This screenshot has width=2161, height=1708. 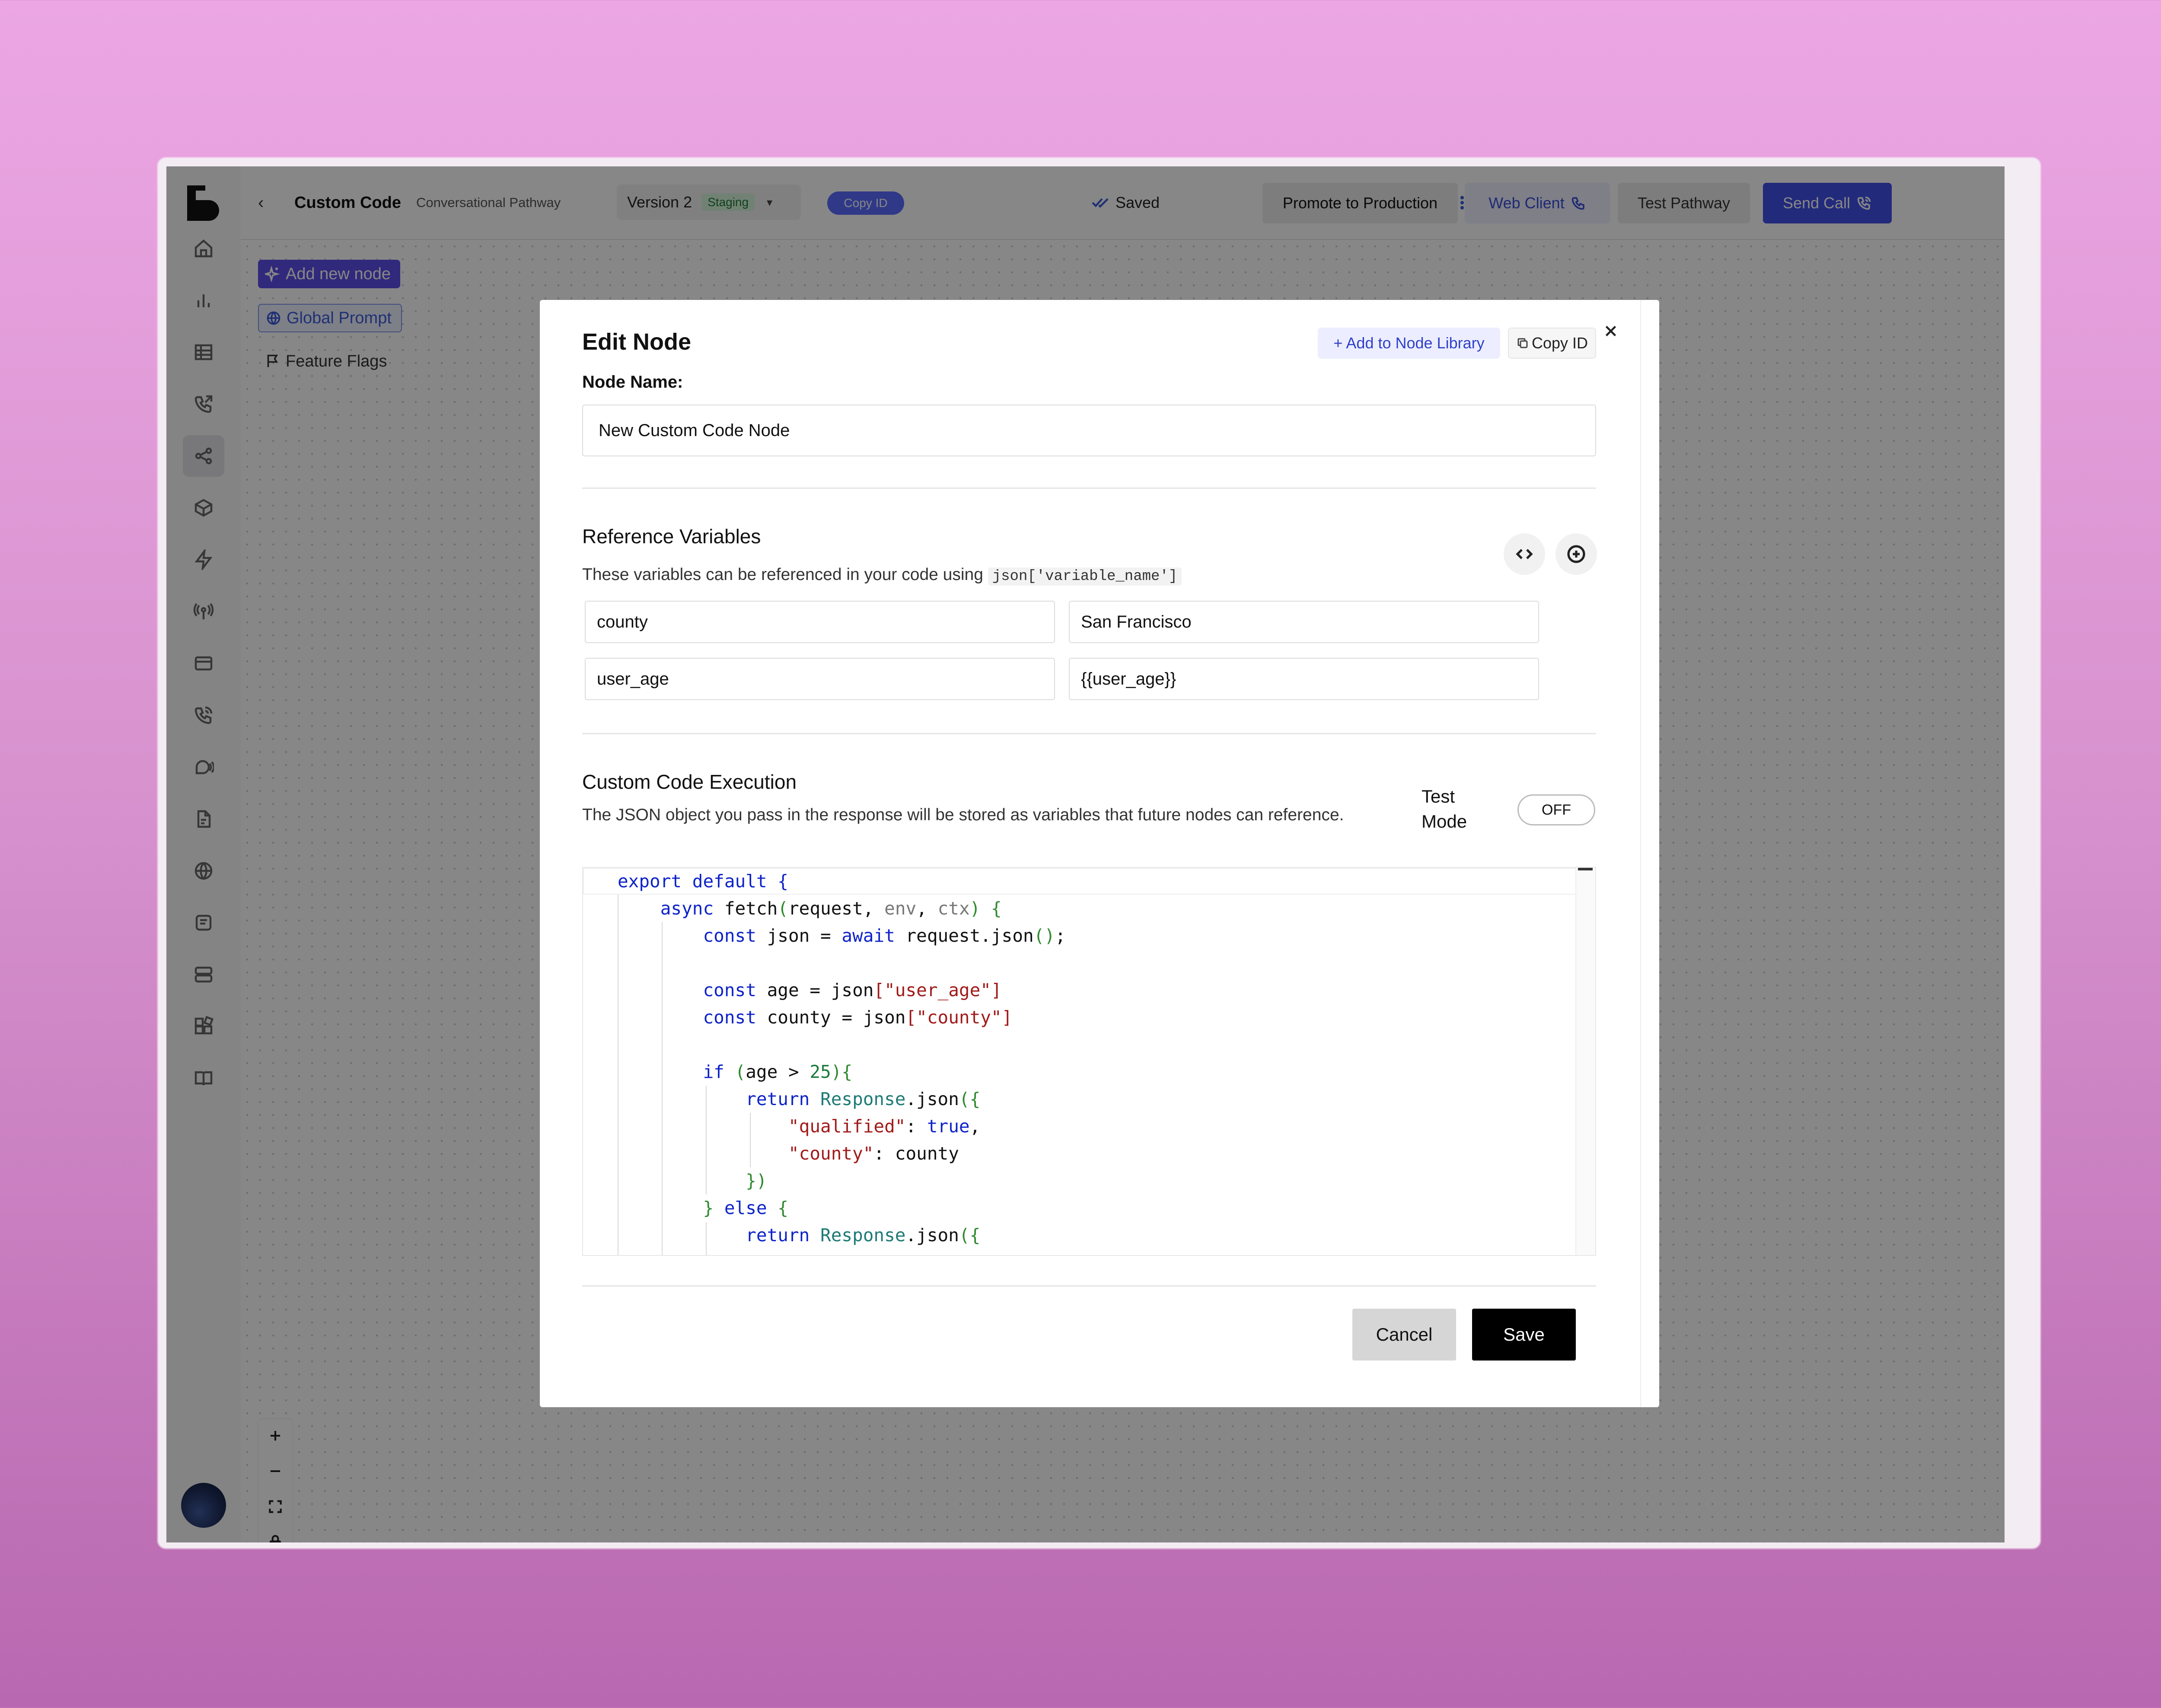 What do you see at coordinates (831, 908) in the screenshot?
I see `code-line: async fetch(request, env, ctx) {` at bounding box center [831, 908].